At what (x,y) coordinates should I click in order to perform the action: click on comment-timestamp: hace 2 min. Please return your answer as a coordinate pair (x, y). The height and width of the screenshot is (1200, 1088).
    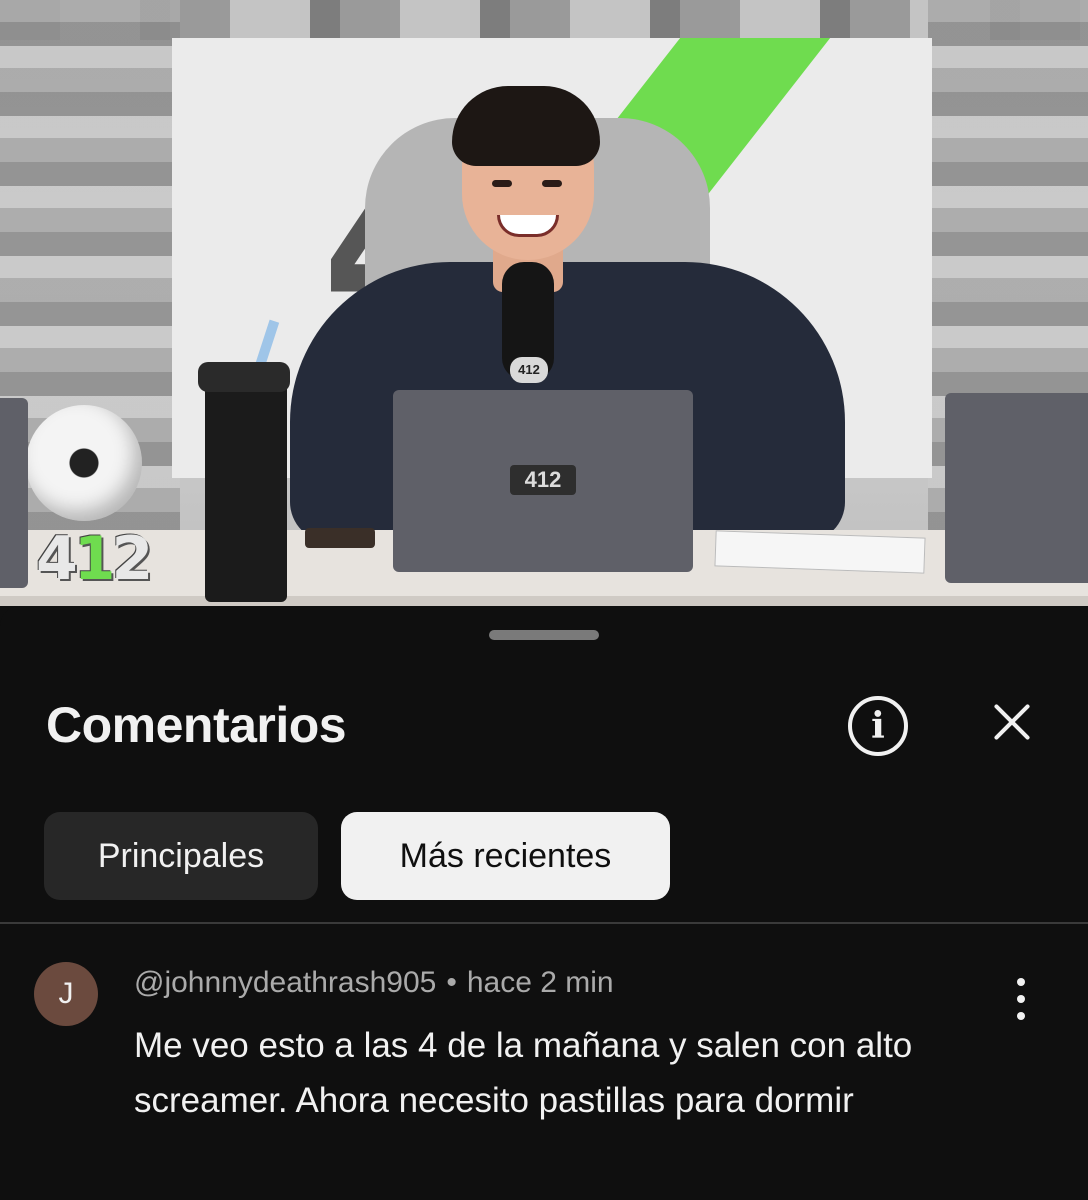
    Looking at the image, I should click on (540, 982).